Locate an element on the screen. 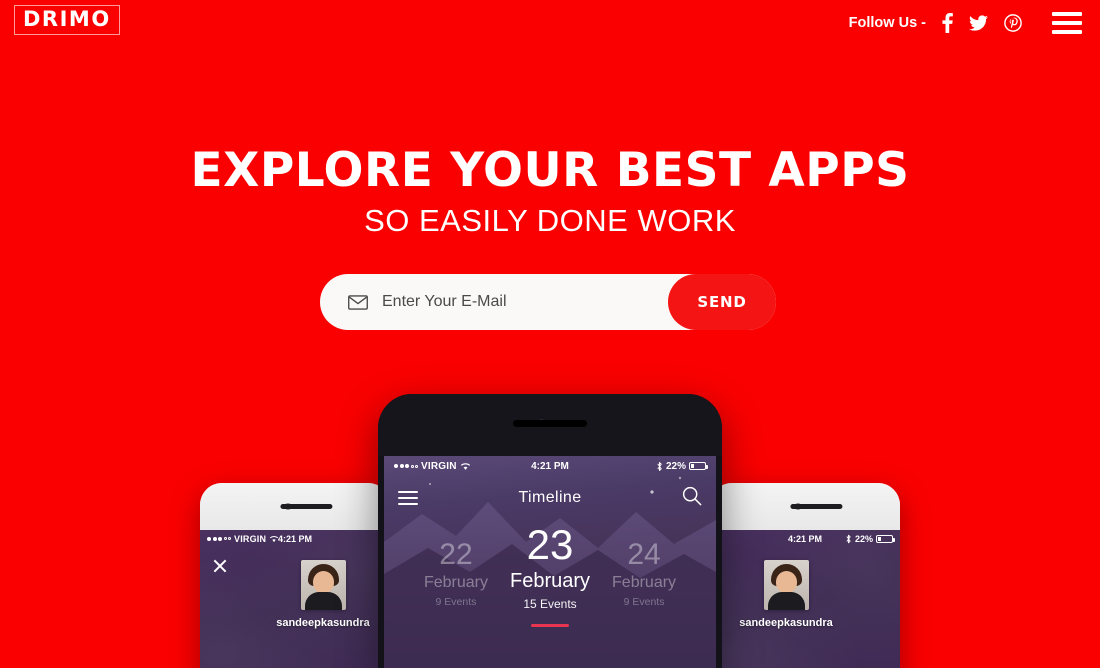 This screenshot has width=1100, height=668. phone-center-bezel is located at coordinates (550, 425).